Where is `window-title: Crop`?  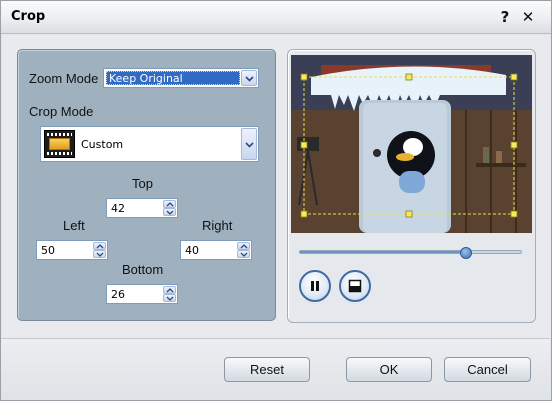
window-title: Crop is located at coordinates (28, 16).